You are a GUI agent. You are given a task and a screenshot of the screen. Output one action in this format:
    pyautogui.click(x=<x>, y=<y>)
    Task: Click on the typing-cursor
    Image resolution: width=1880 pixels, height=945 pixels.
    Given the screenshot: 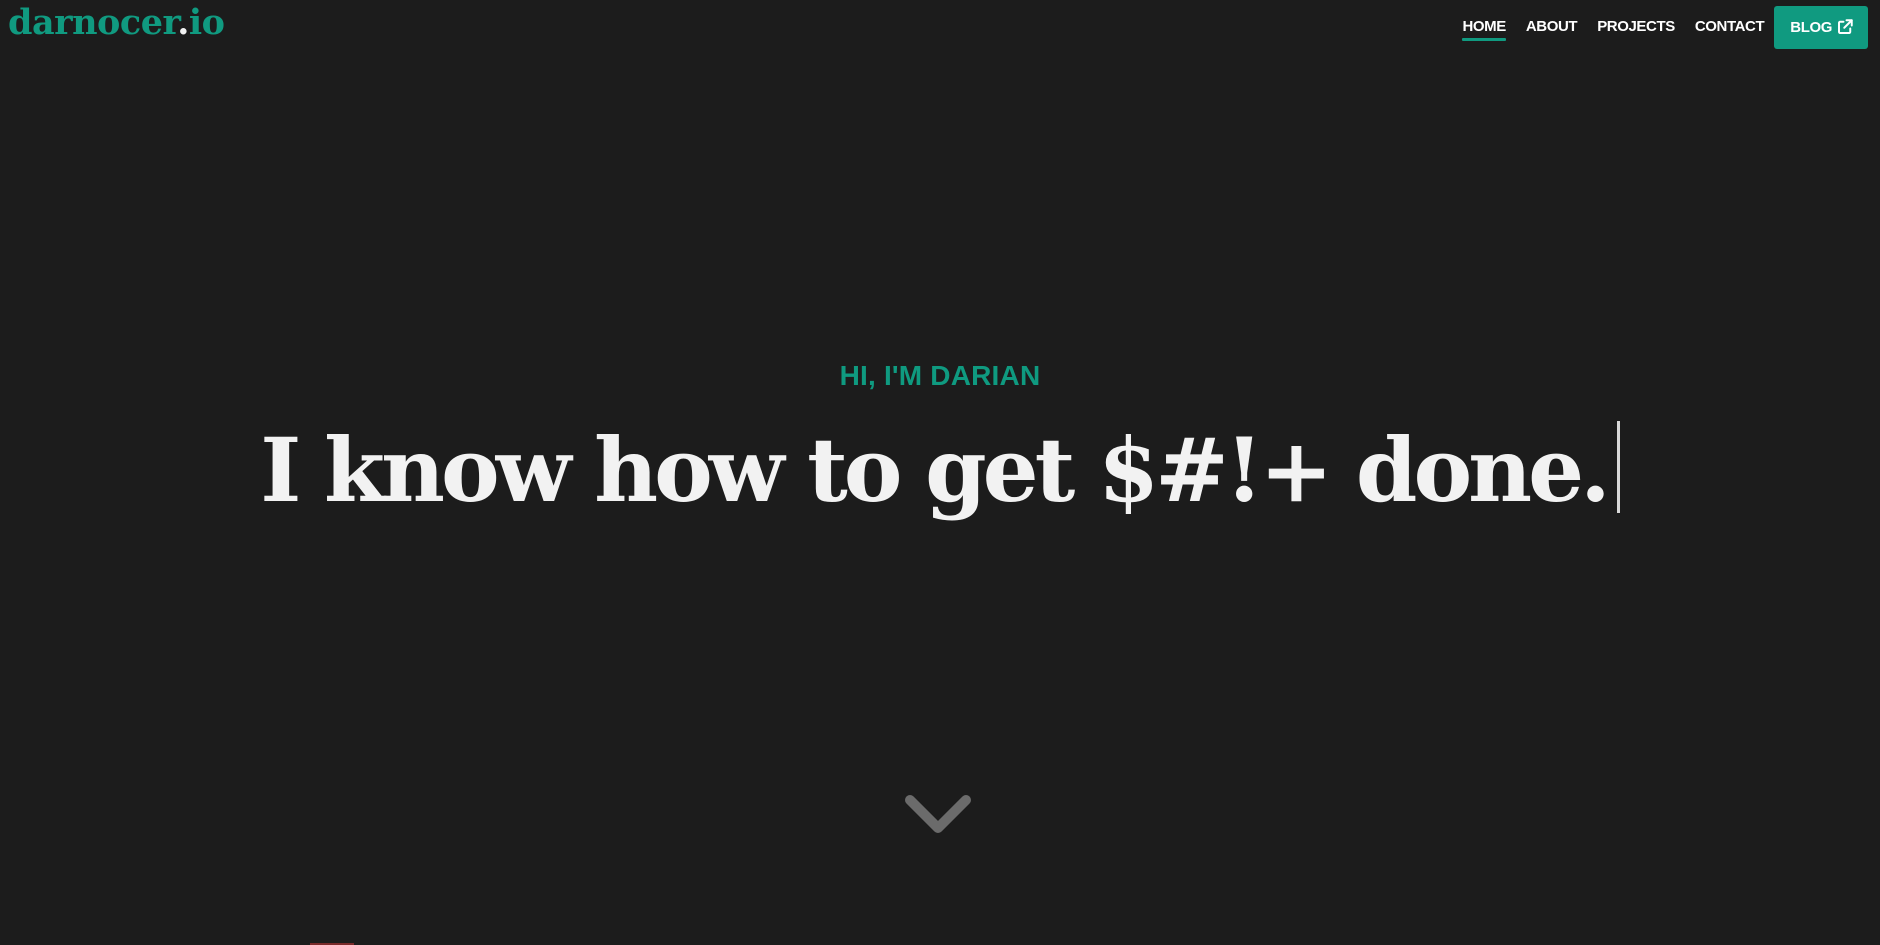 What is the action you would take?
    pyautogui.click(x=1618, y=467)
    